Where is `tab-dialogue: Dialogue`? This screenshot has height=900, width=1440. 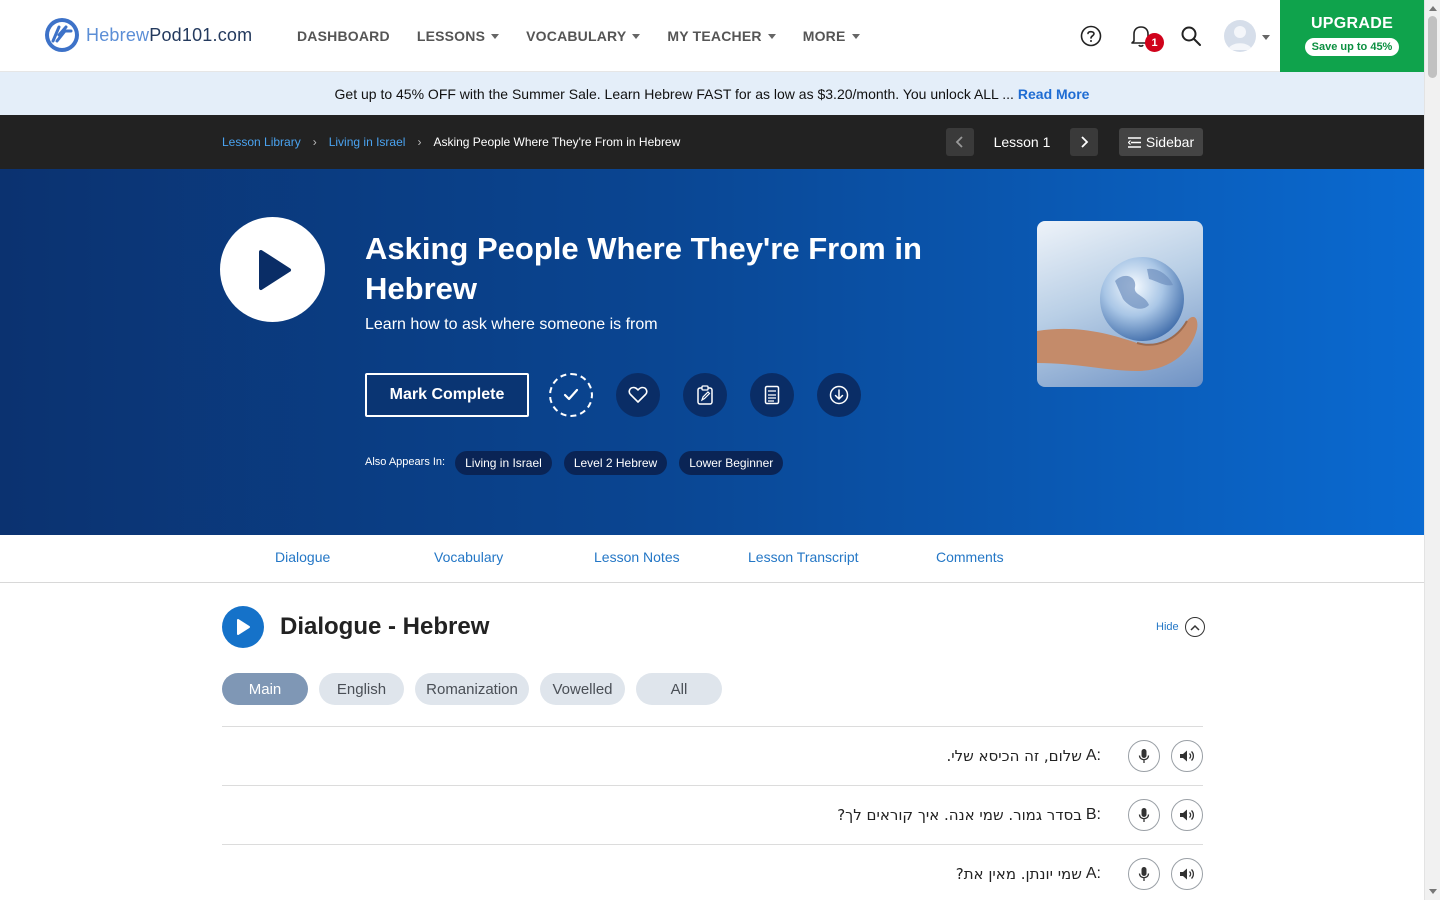 tab-dialogue: Dialogue is located at coordinates (302, 557).